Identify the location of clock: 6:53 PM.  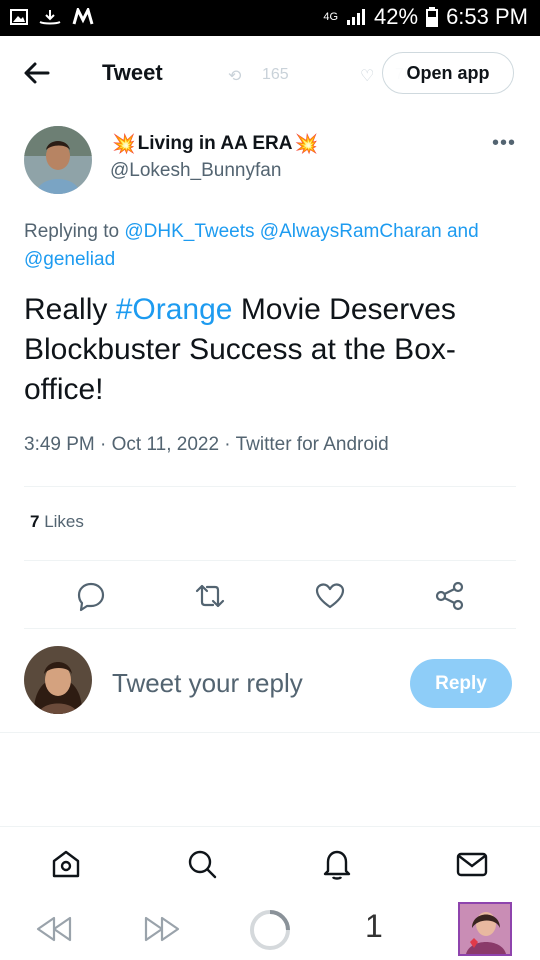
(487, 16).